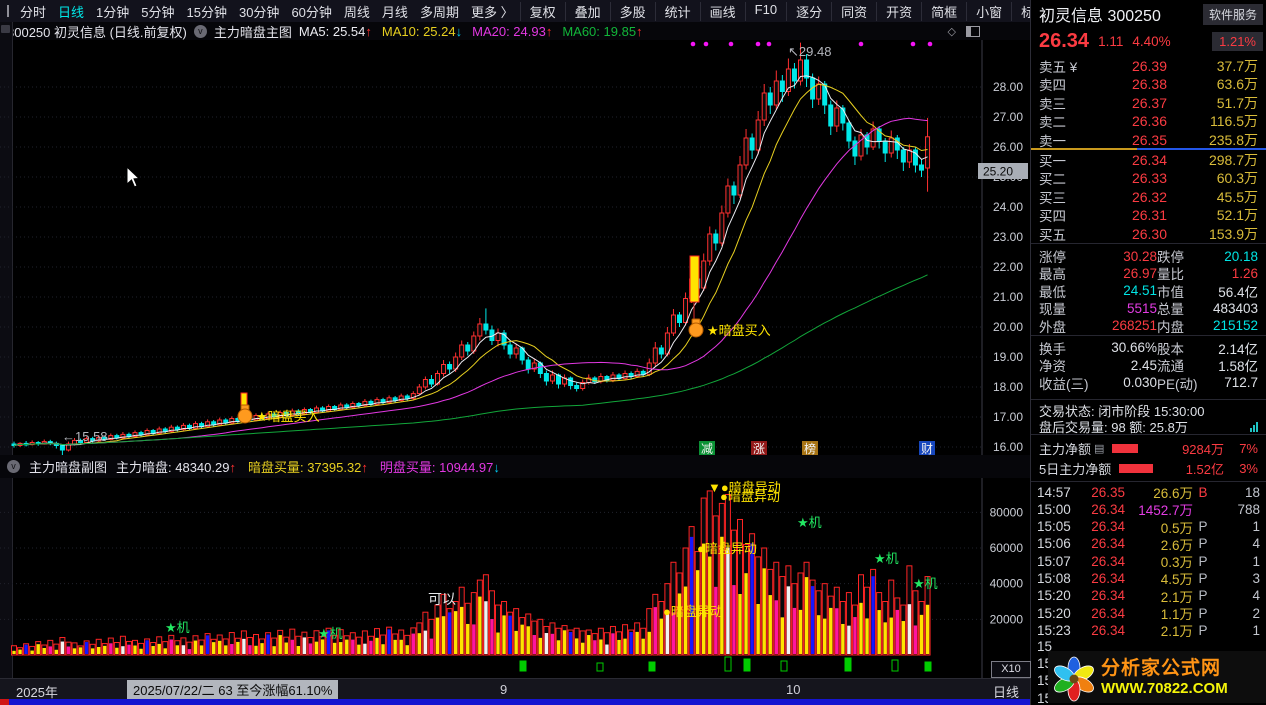 The image size is (1266, 705). Describe the element at coordinates (4, 702) in the screenshot. I see `resize-handle` at that location.